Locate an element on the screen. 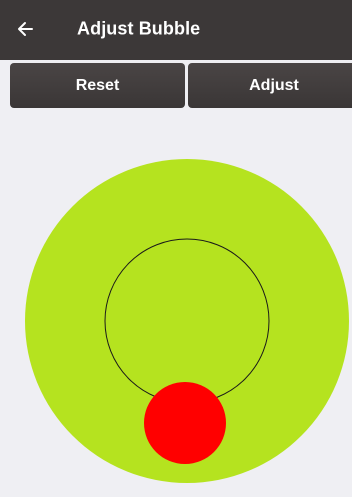 This screenshot has width=352, height=497. back-button is located at coordinates (36, 29).